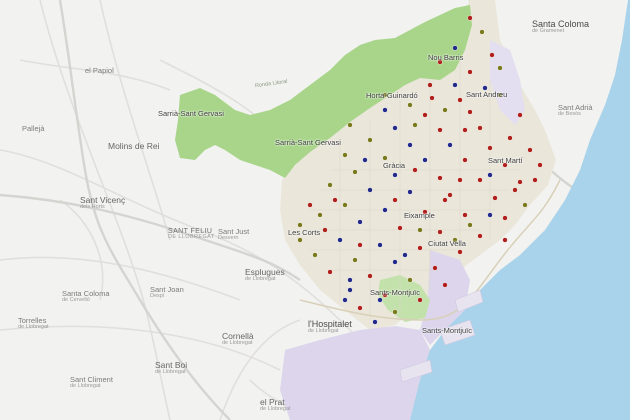 The width and height of the screenshot is (630, 420). What do you see at coordinates (394, 165) in the screenshot?
I see `district-gracia: Gràcia` at bounding box center [394, 165].